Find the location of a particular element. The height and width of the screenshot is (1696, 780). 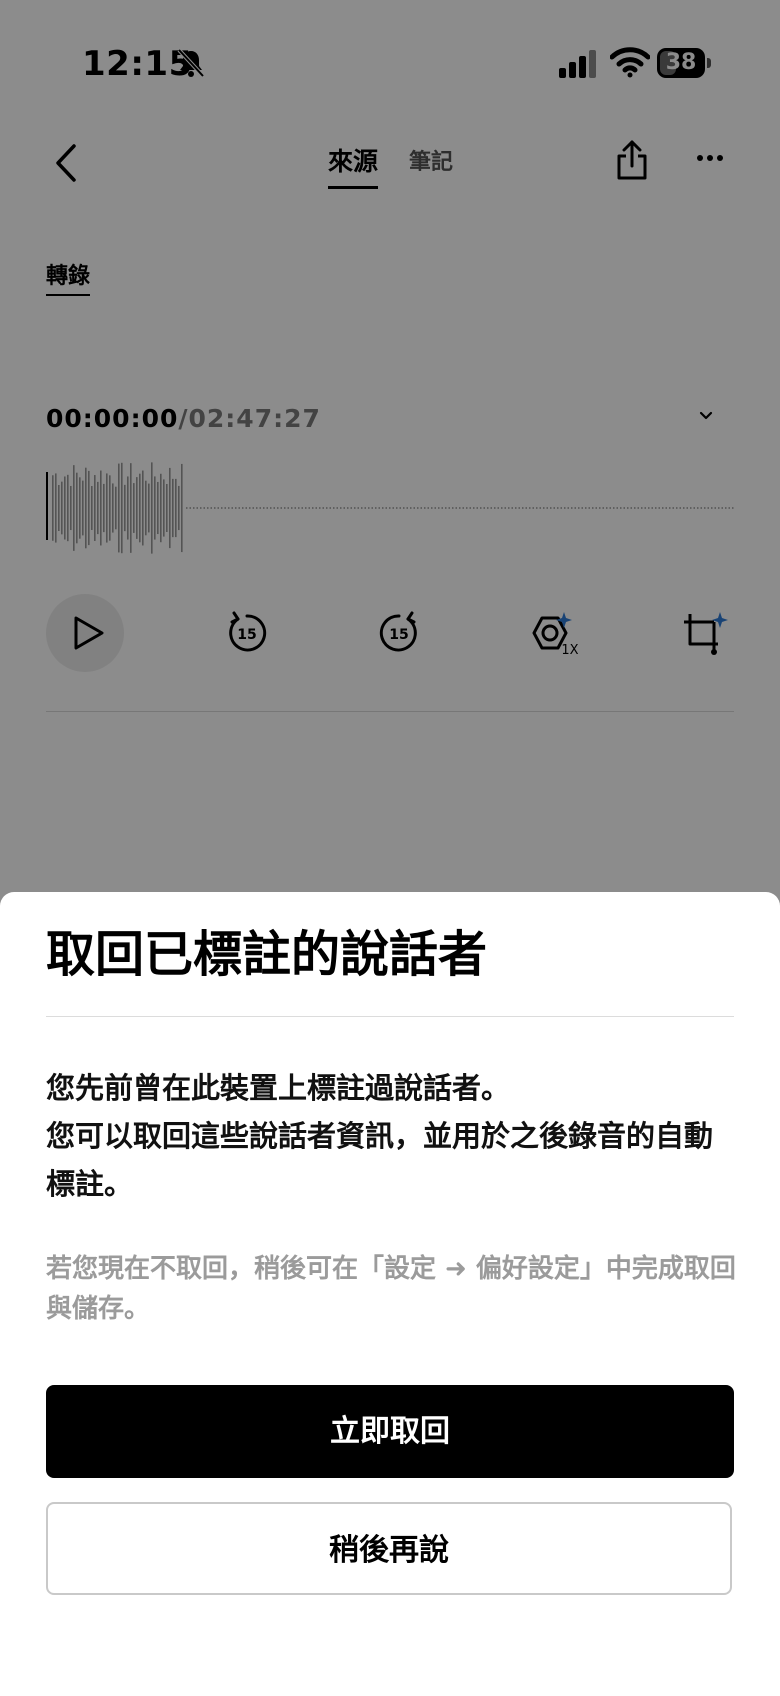

sheet-body-line1: 您先前曾在此裝置上標註過說話者。 is located at coordinates (278, 1088).